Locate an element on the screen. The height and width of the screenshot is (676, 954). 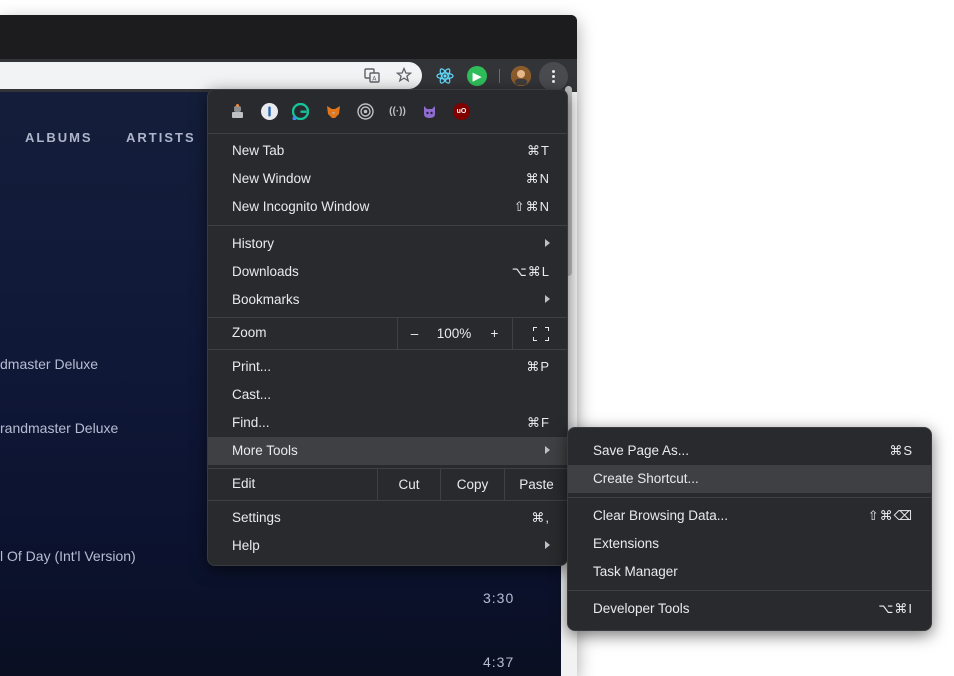
extension-green-icon: ▶ is located at coordinates (477, 76).